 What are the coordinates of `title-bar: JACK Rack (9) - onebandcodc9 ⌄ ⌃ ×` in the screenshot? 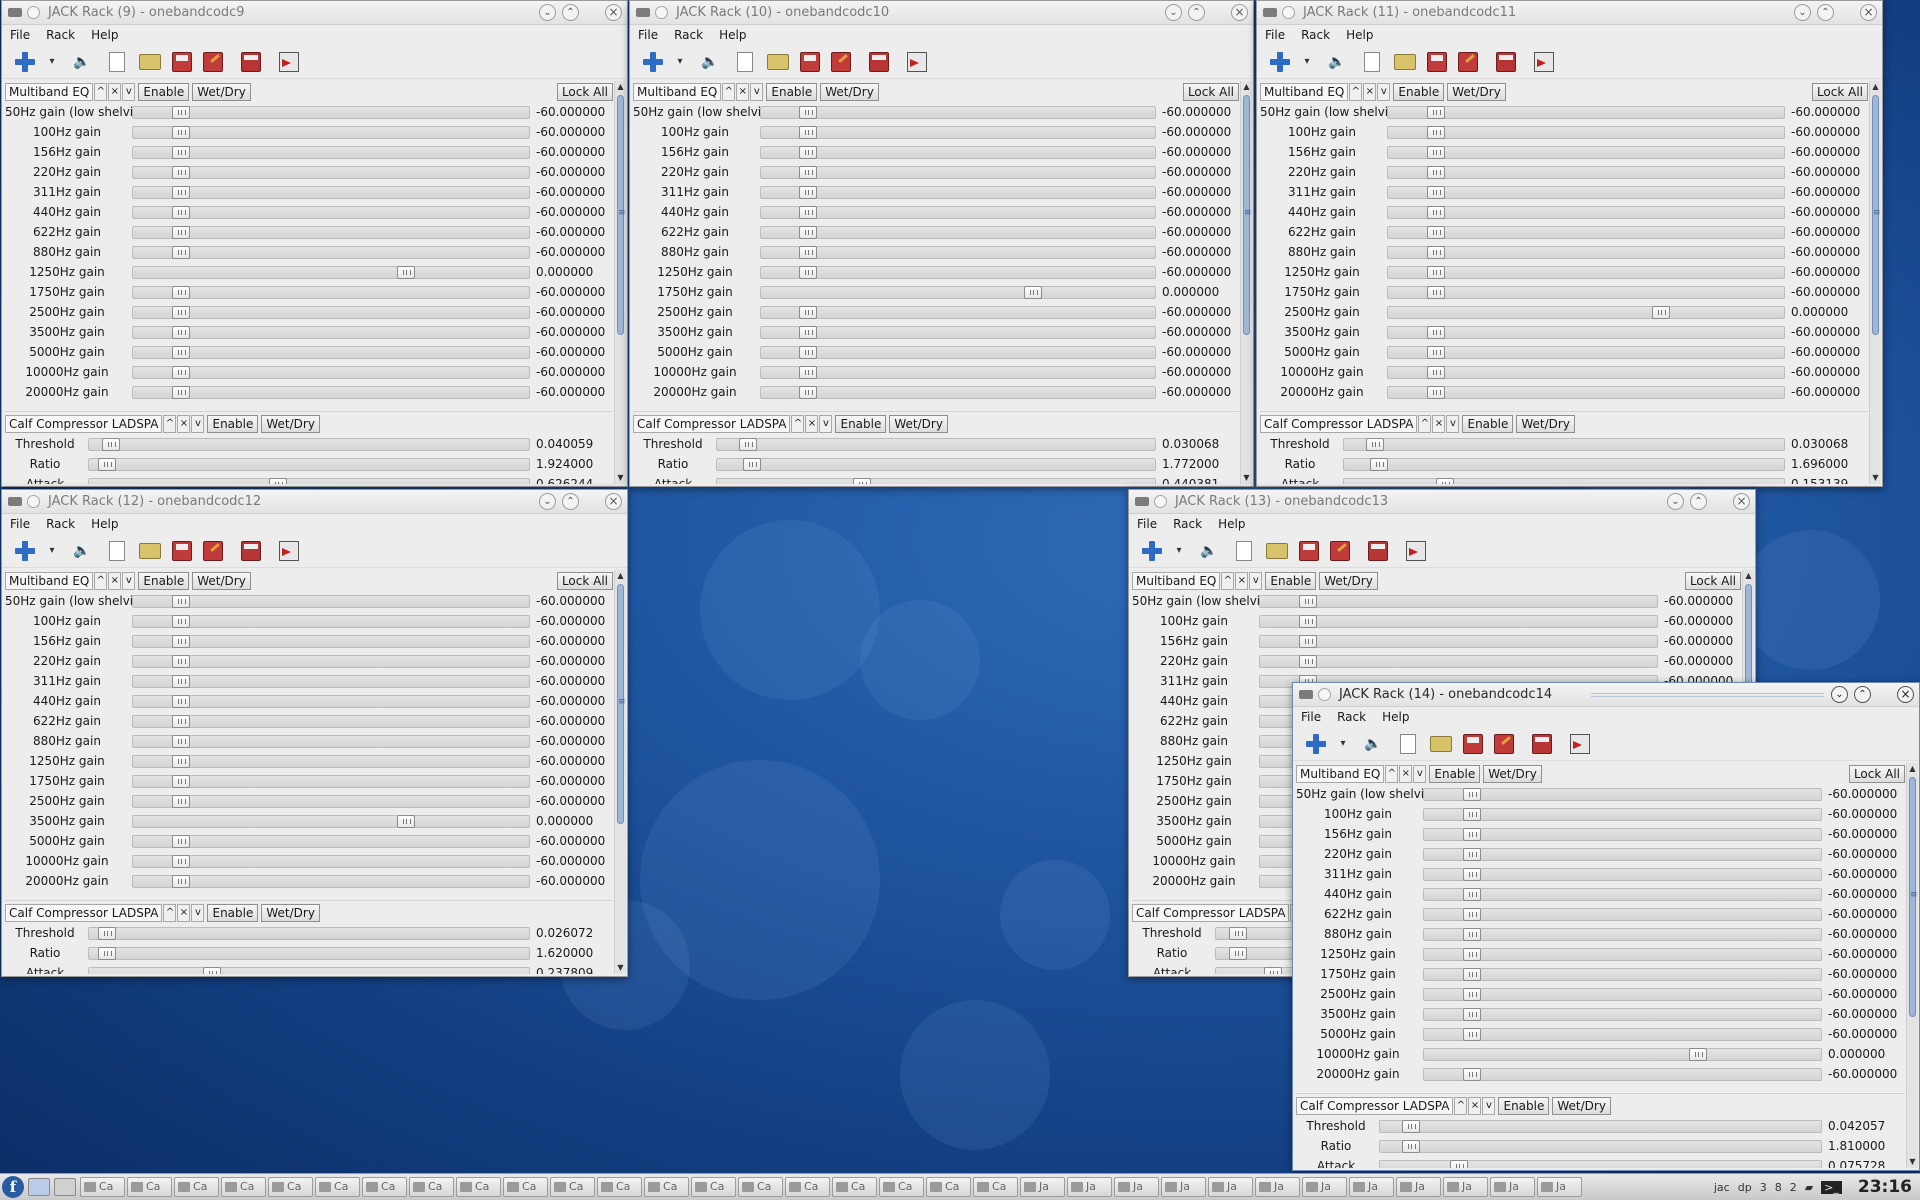 It's located at (314, 13).